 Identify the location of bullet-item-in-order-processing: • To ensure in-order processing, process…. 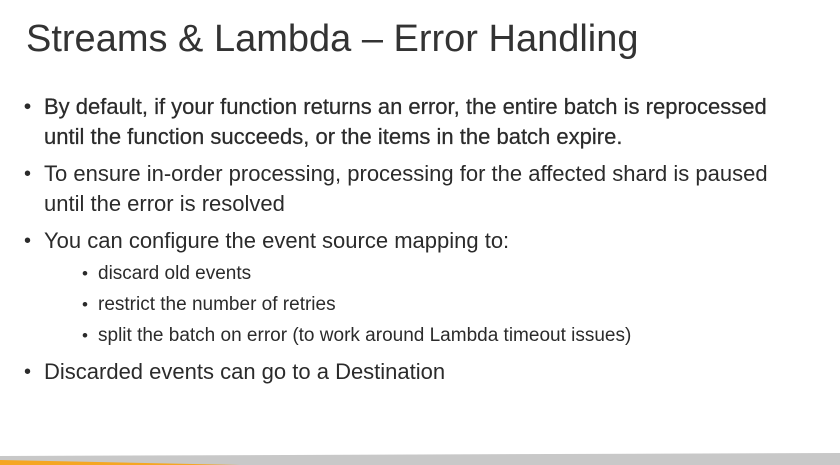
(414, 189).